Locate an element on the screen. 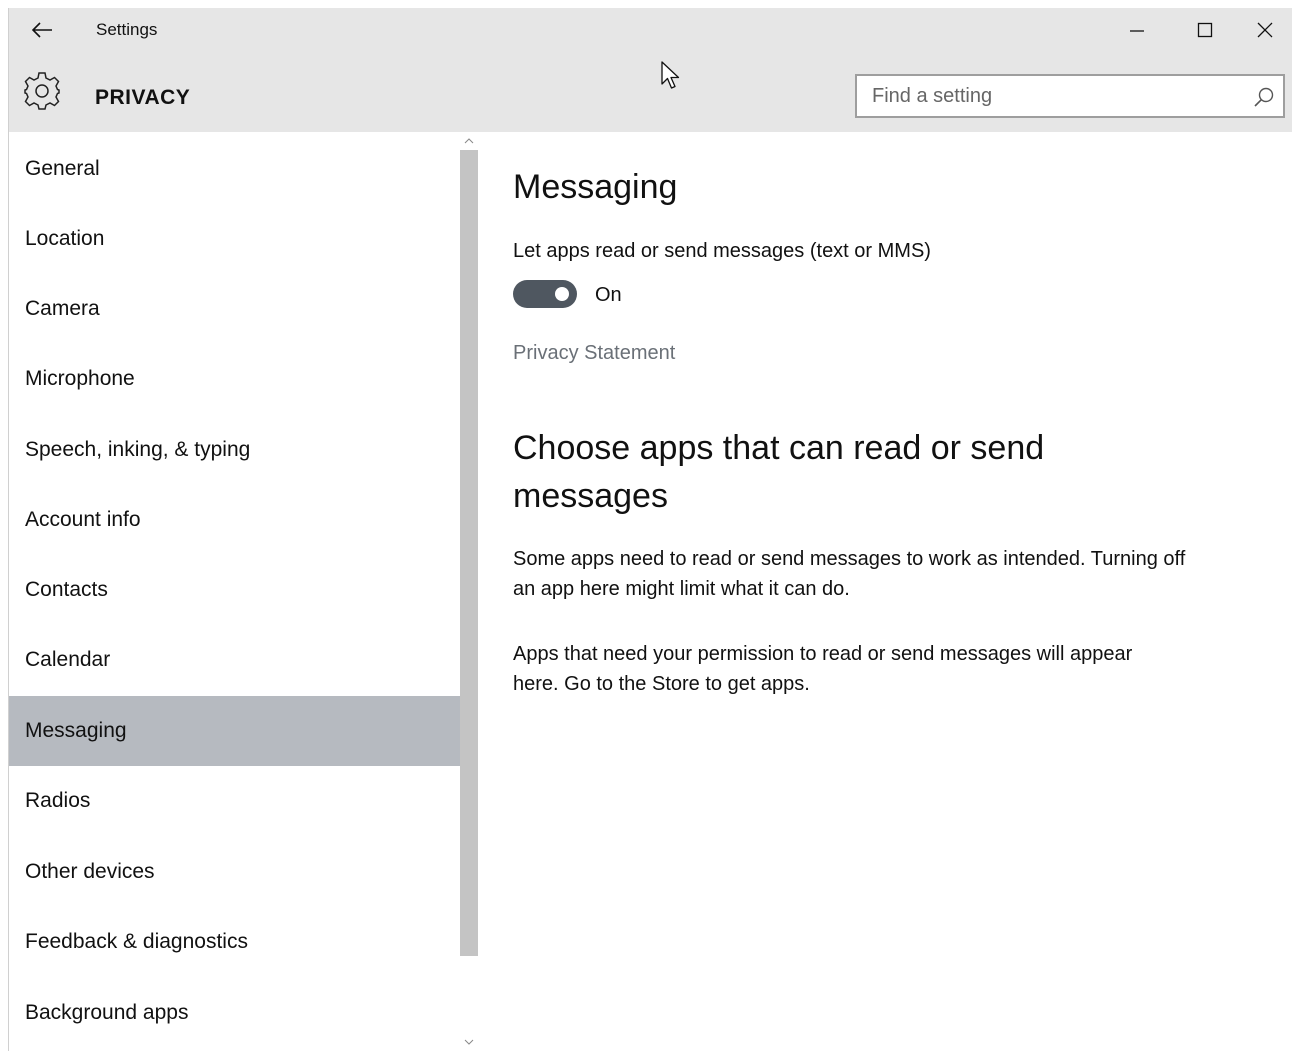 This screenshot has width=1292, height=1051. sidebar-item-radios: Radios is located at coordinates (234, 801).